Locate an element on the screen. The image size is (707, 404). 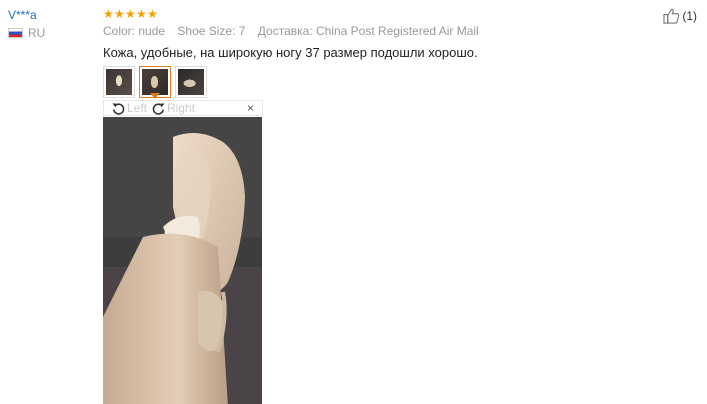
attr-shipping: Доставка: China Post Registered Air Mail is located at coordinates (368, 31).